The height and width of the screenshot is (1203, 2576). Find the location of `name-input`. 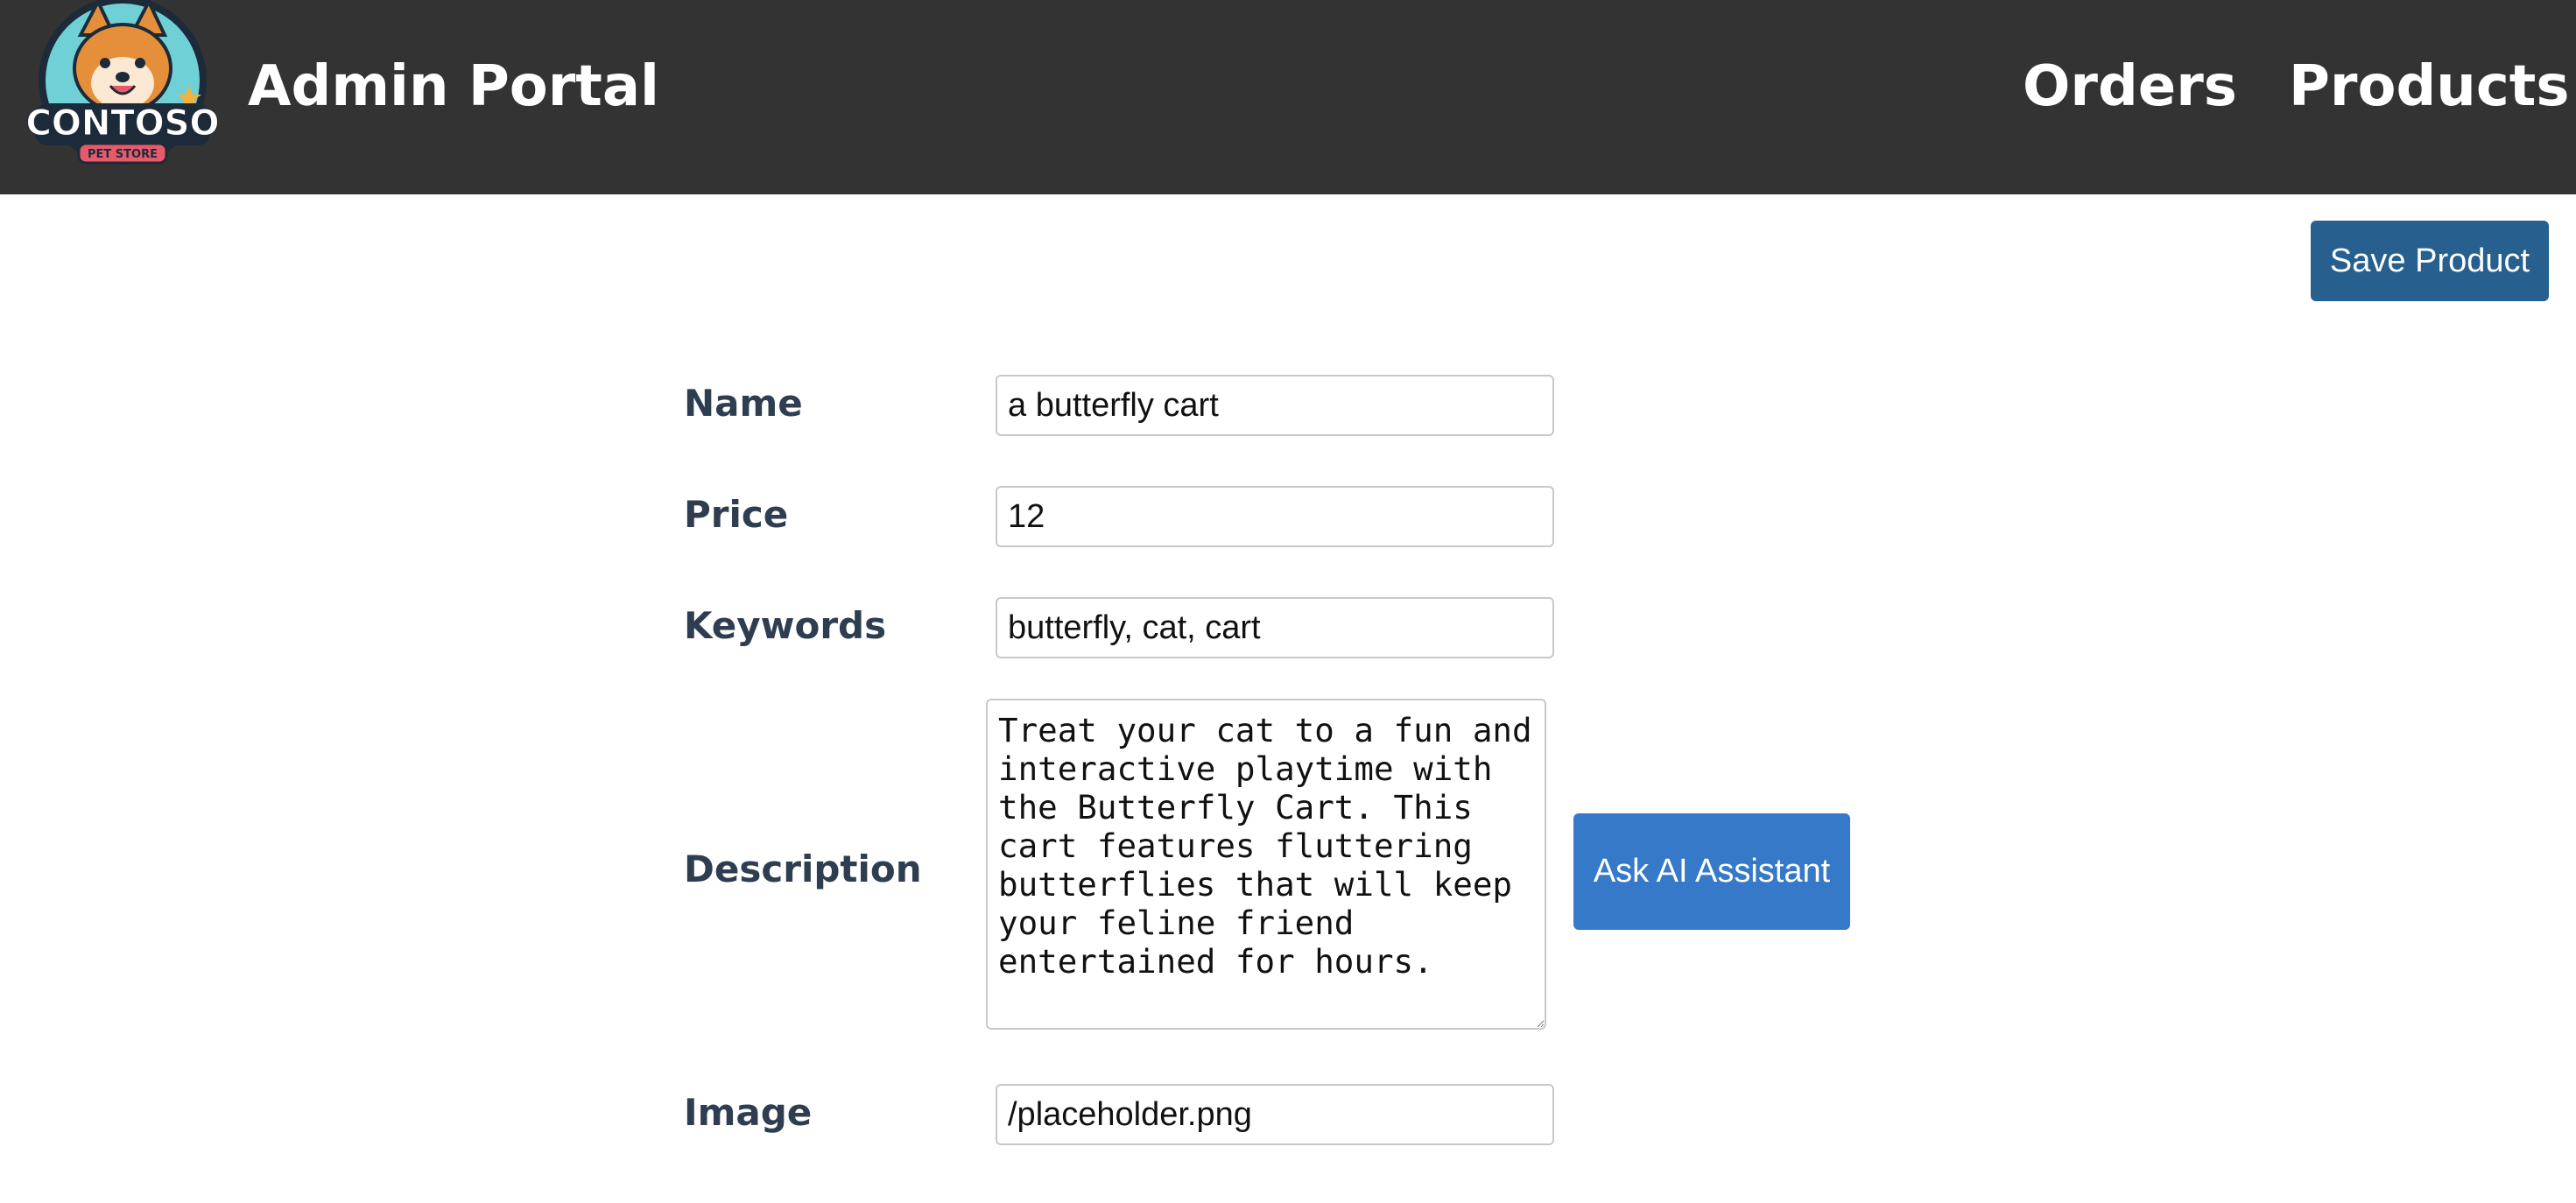

name-input is located at coordinates (1275, 405).